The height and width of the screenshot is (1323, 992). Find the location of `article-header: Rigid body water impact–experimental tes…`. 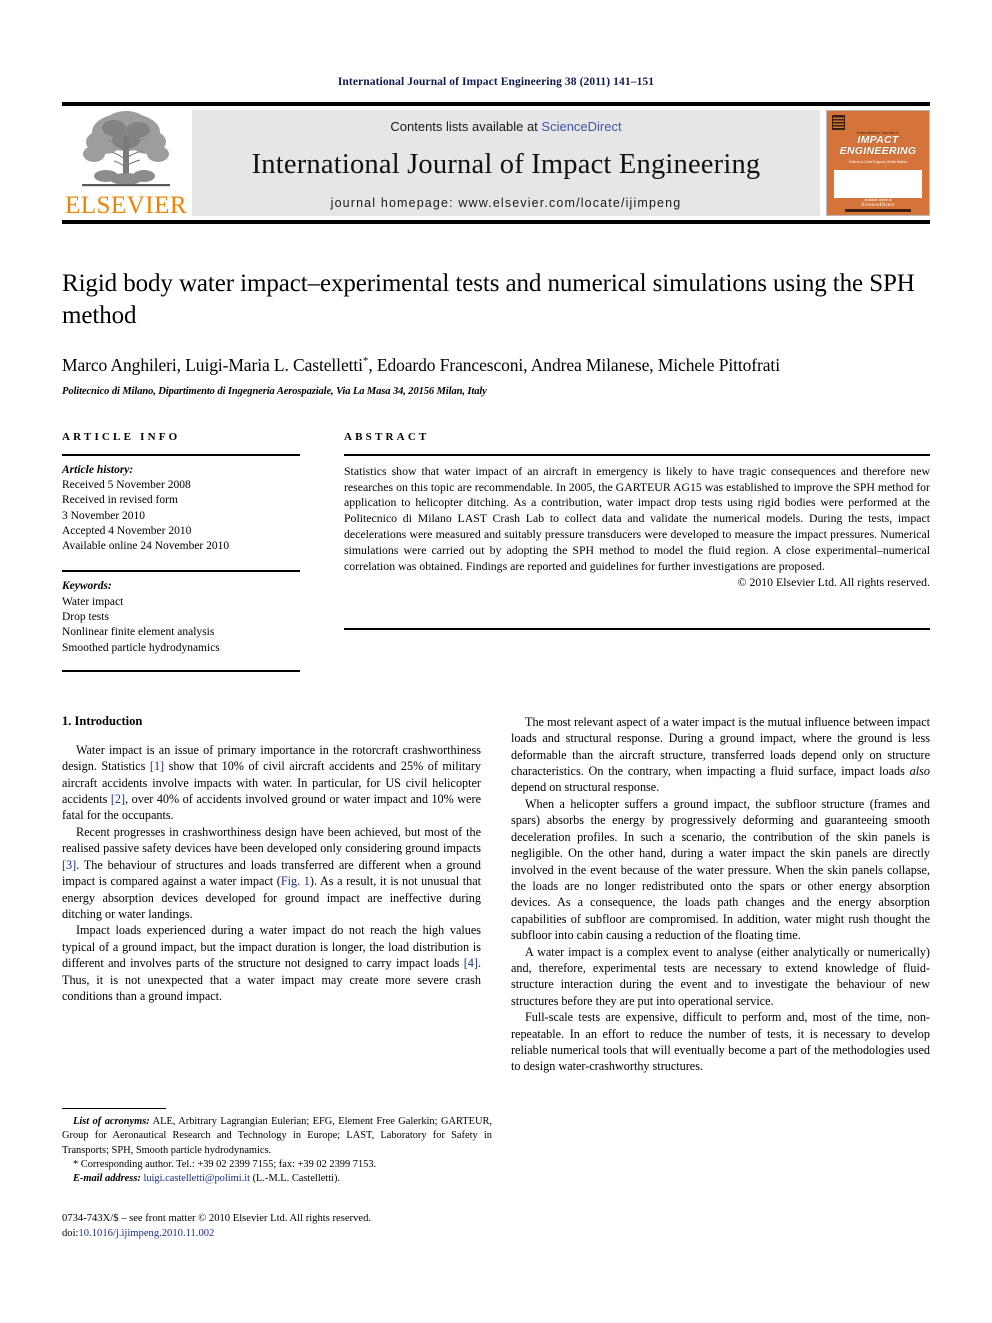

article-header: Rigid body water impact–experimental tes… is located at coordinates (496, 332).